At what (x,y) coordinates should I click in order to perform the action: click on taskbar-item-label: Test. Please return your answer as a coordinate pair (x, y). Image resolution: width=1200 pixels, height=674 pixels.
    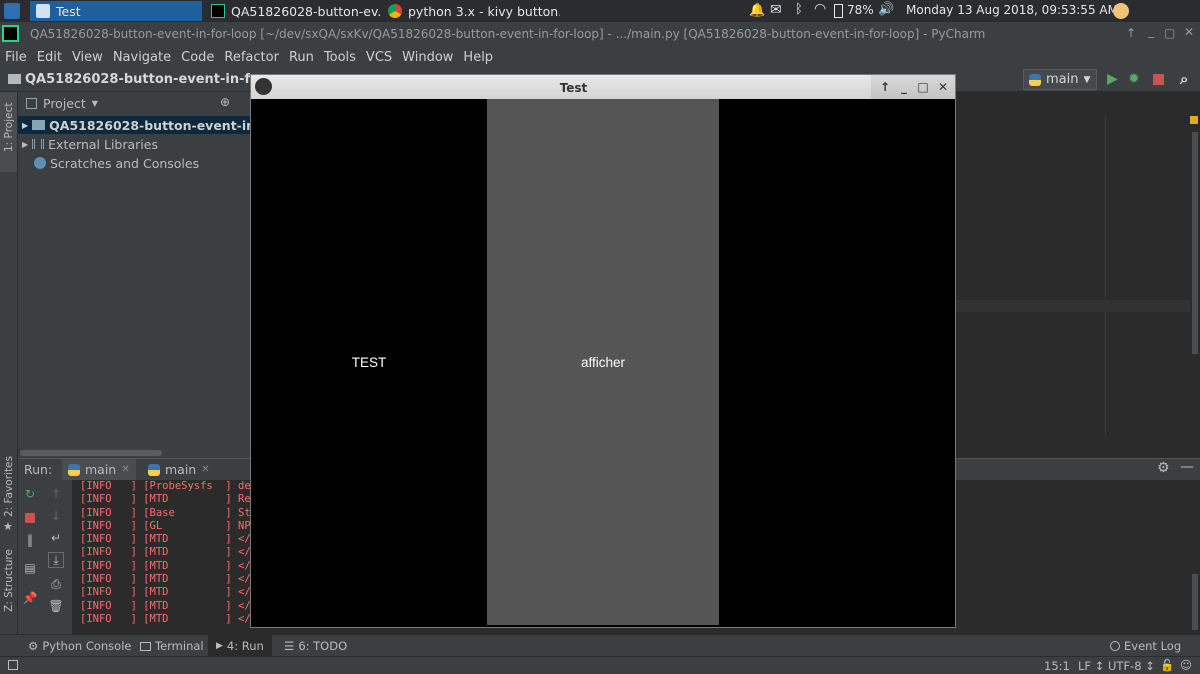
    Looking at the image, I should click on (68, 11).